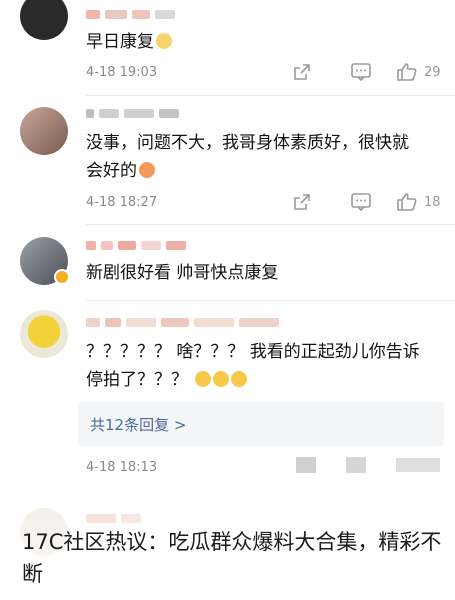  Describe the element at coordinates (232, 558) in the screenshot. I see `page-caption: 17C社区热议：吃瓜群众爆料大合集，精彩不断` at that location.